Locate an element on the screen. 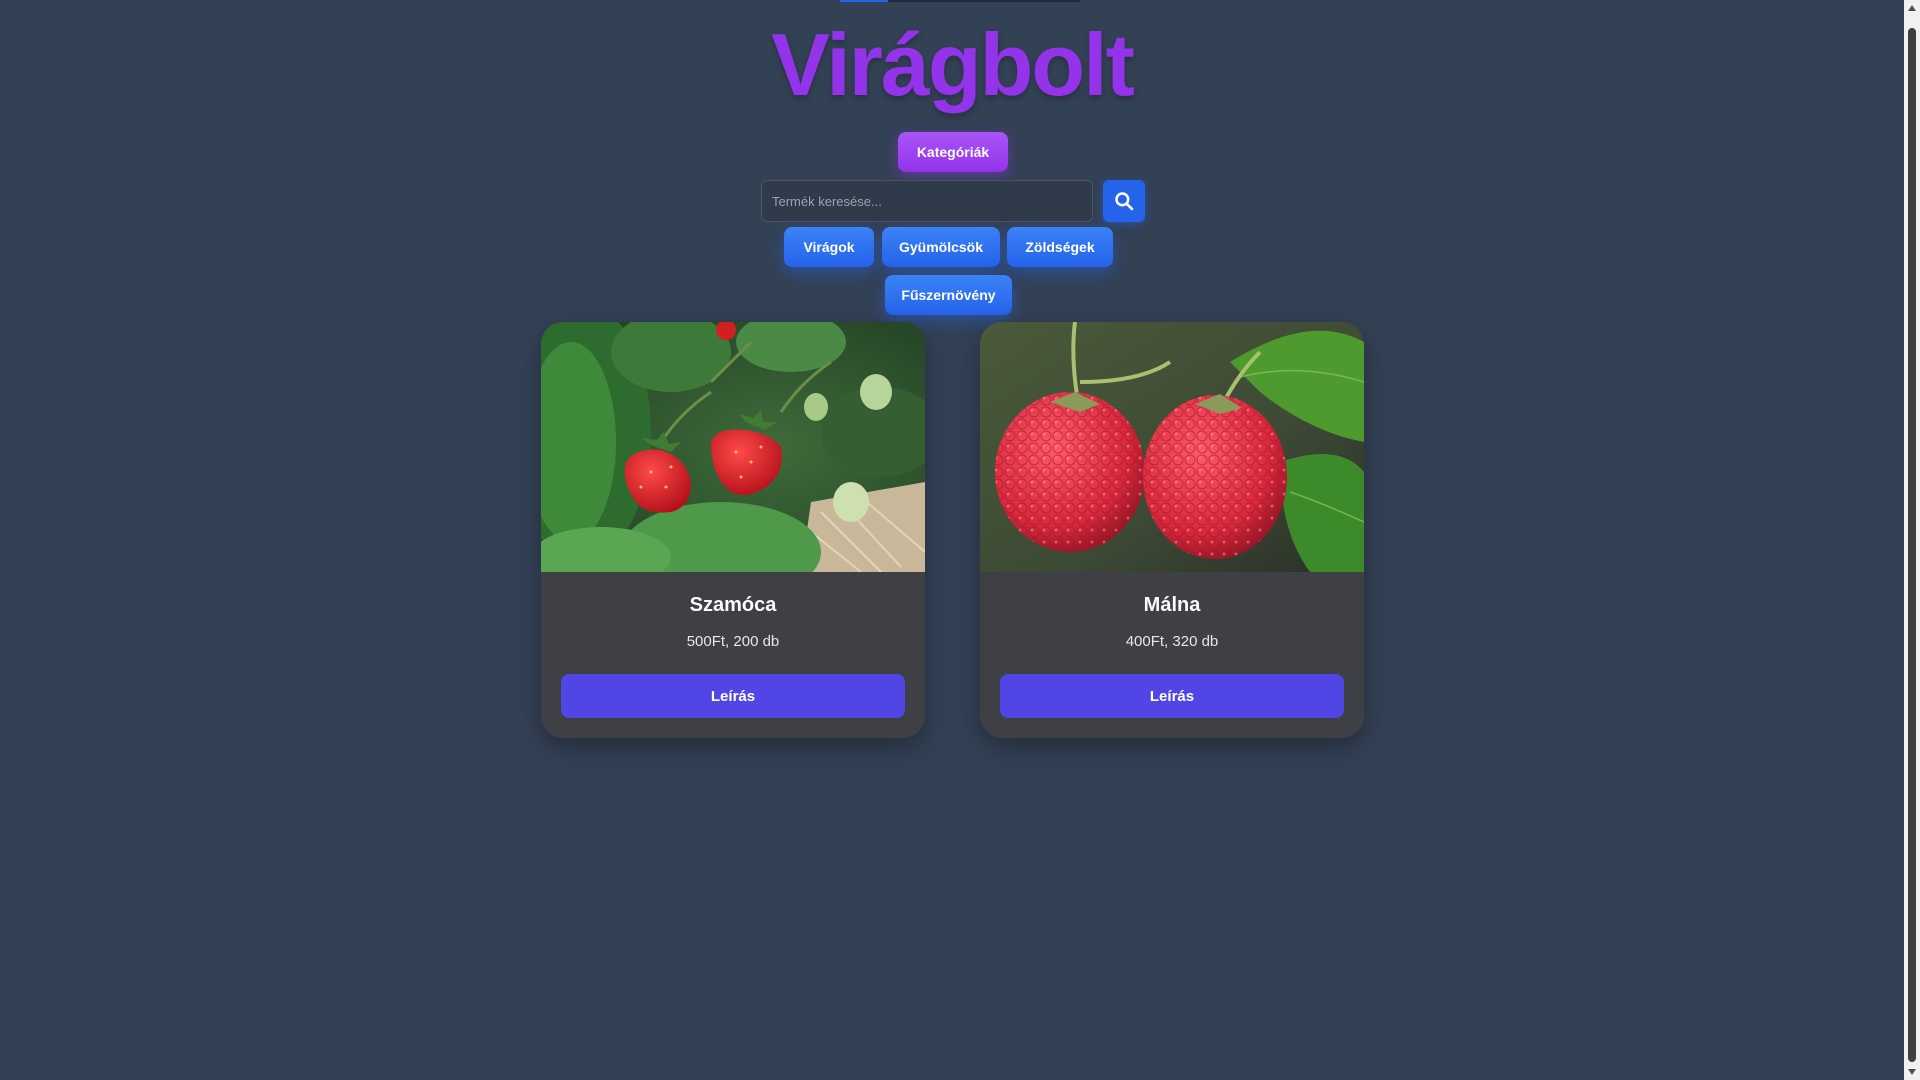  site-title: Virágbolt is located at coordinates (953, 64).